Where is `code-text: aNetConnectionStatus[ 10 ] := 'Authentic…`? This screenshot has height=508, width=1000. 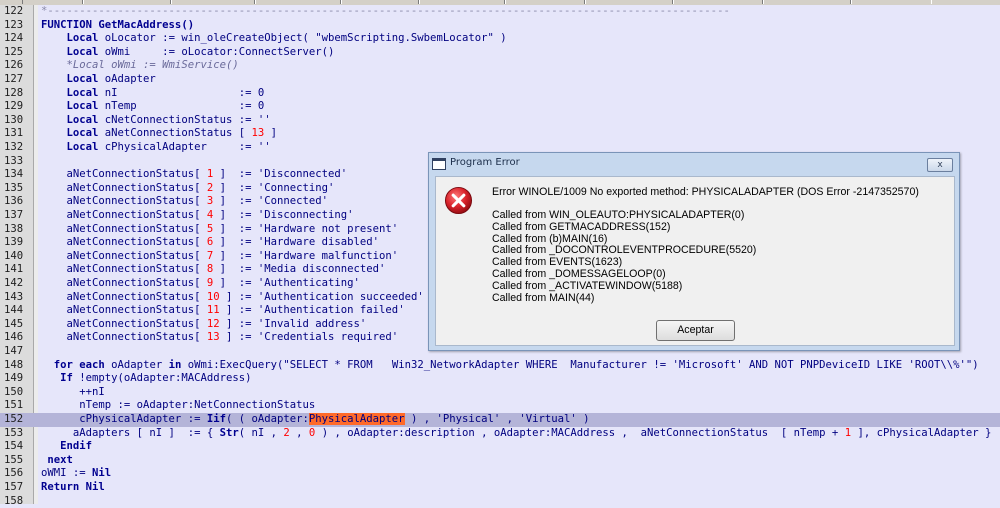 code-text: aNetConnectionStatus[ 10 ] := 'Authentic… is located at coordinates (232, 298).